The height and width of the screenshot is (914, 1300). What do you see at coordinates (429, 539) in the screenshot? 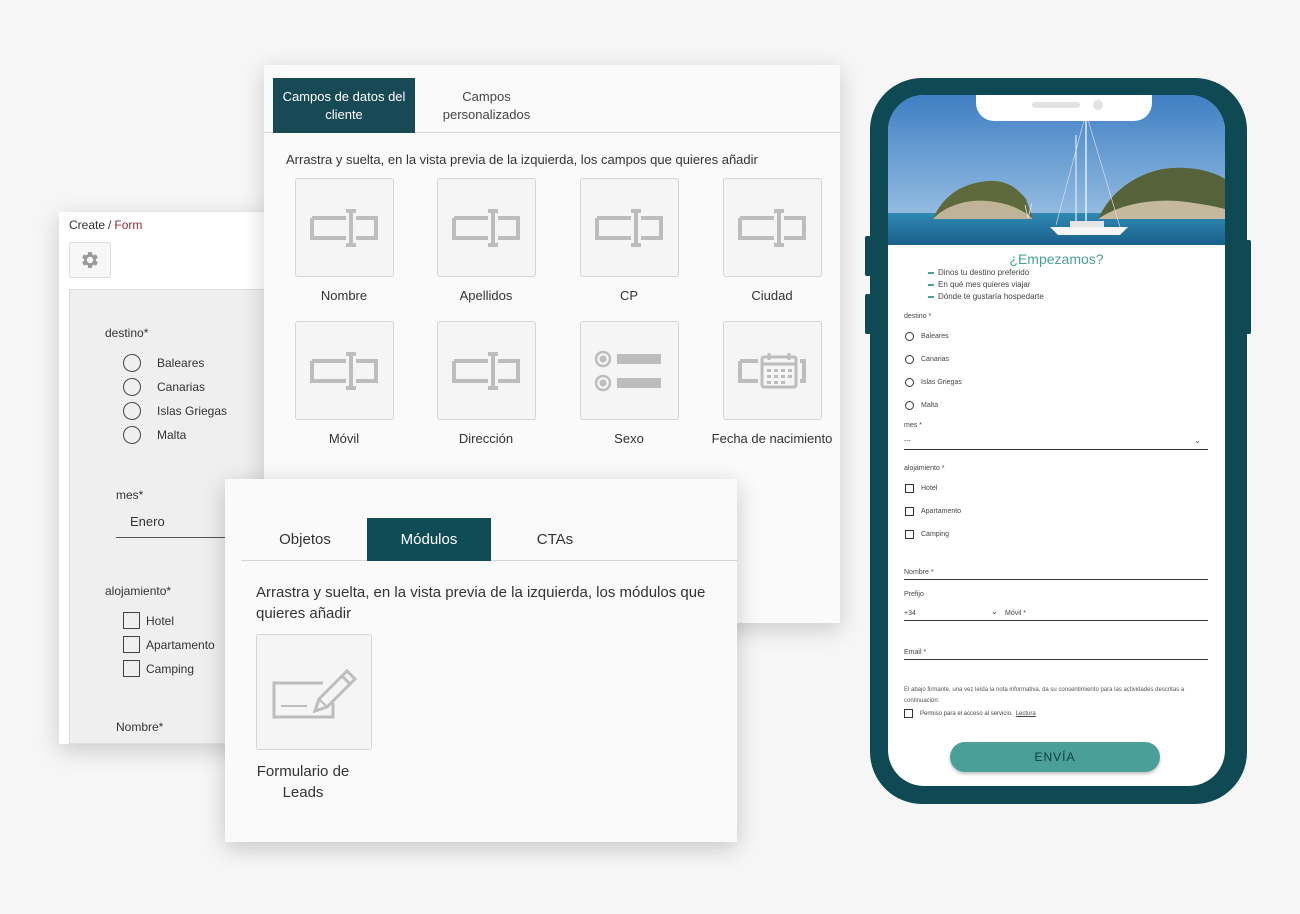
I see `tab-modulos: Módulos` at bounding box center [429, 539].